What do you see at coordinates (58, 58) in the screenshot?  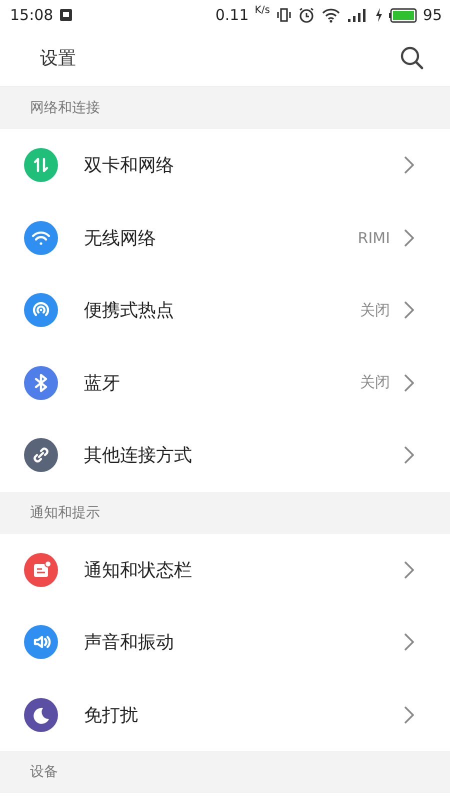 I see `page-title: 设置` at bounding box center [58, 58].